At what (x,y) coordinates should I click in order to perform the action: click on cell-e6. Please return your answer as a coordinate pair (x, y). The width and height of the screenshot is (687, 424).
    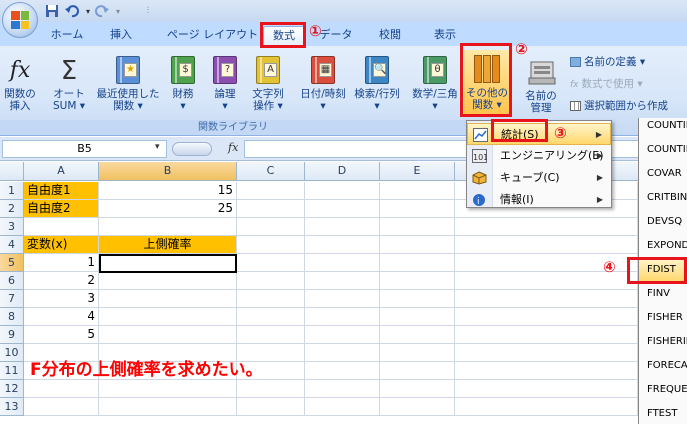
    Looking at the image, I should click on (417, 281).